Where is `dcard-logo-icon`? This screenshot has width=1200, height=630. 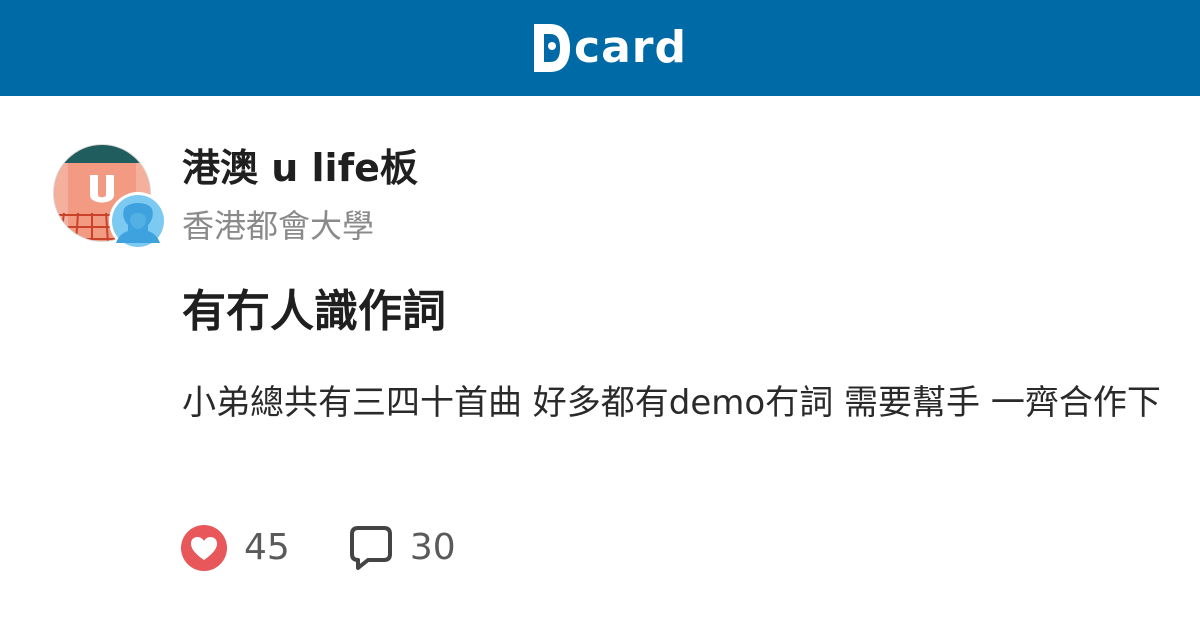 dcard-logo-icon is located at coordinates (552, 48).